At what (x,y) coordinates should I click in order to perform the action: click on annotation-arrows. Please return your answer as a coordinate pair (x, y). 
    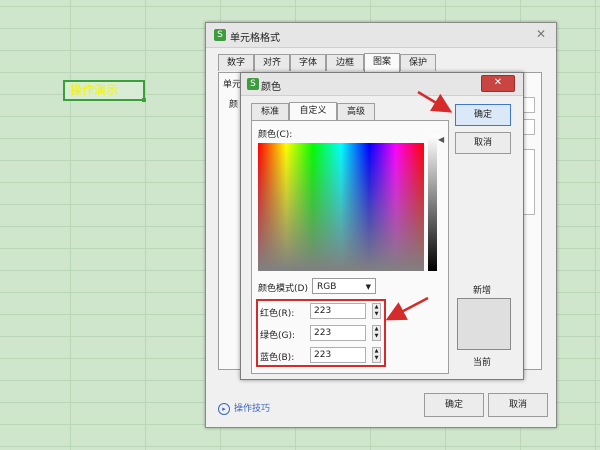
    Looking at the image, I should click on (419, 205).